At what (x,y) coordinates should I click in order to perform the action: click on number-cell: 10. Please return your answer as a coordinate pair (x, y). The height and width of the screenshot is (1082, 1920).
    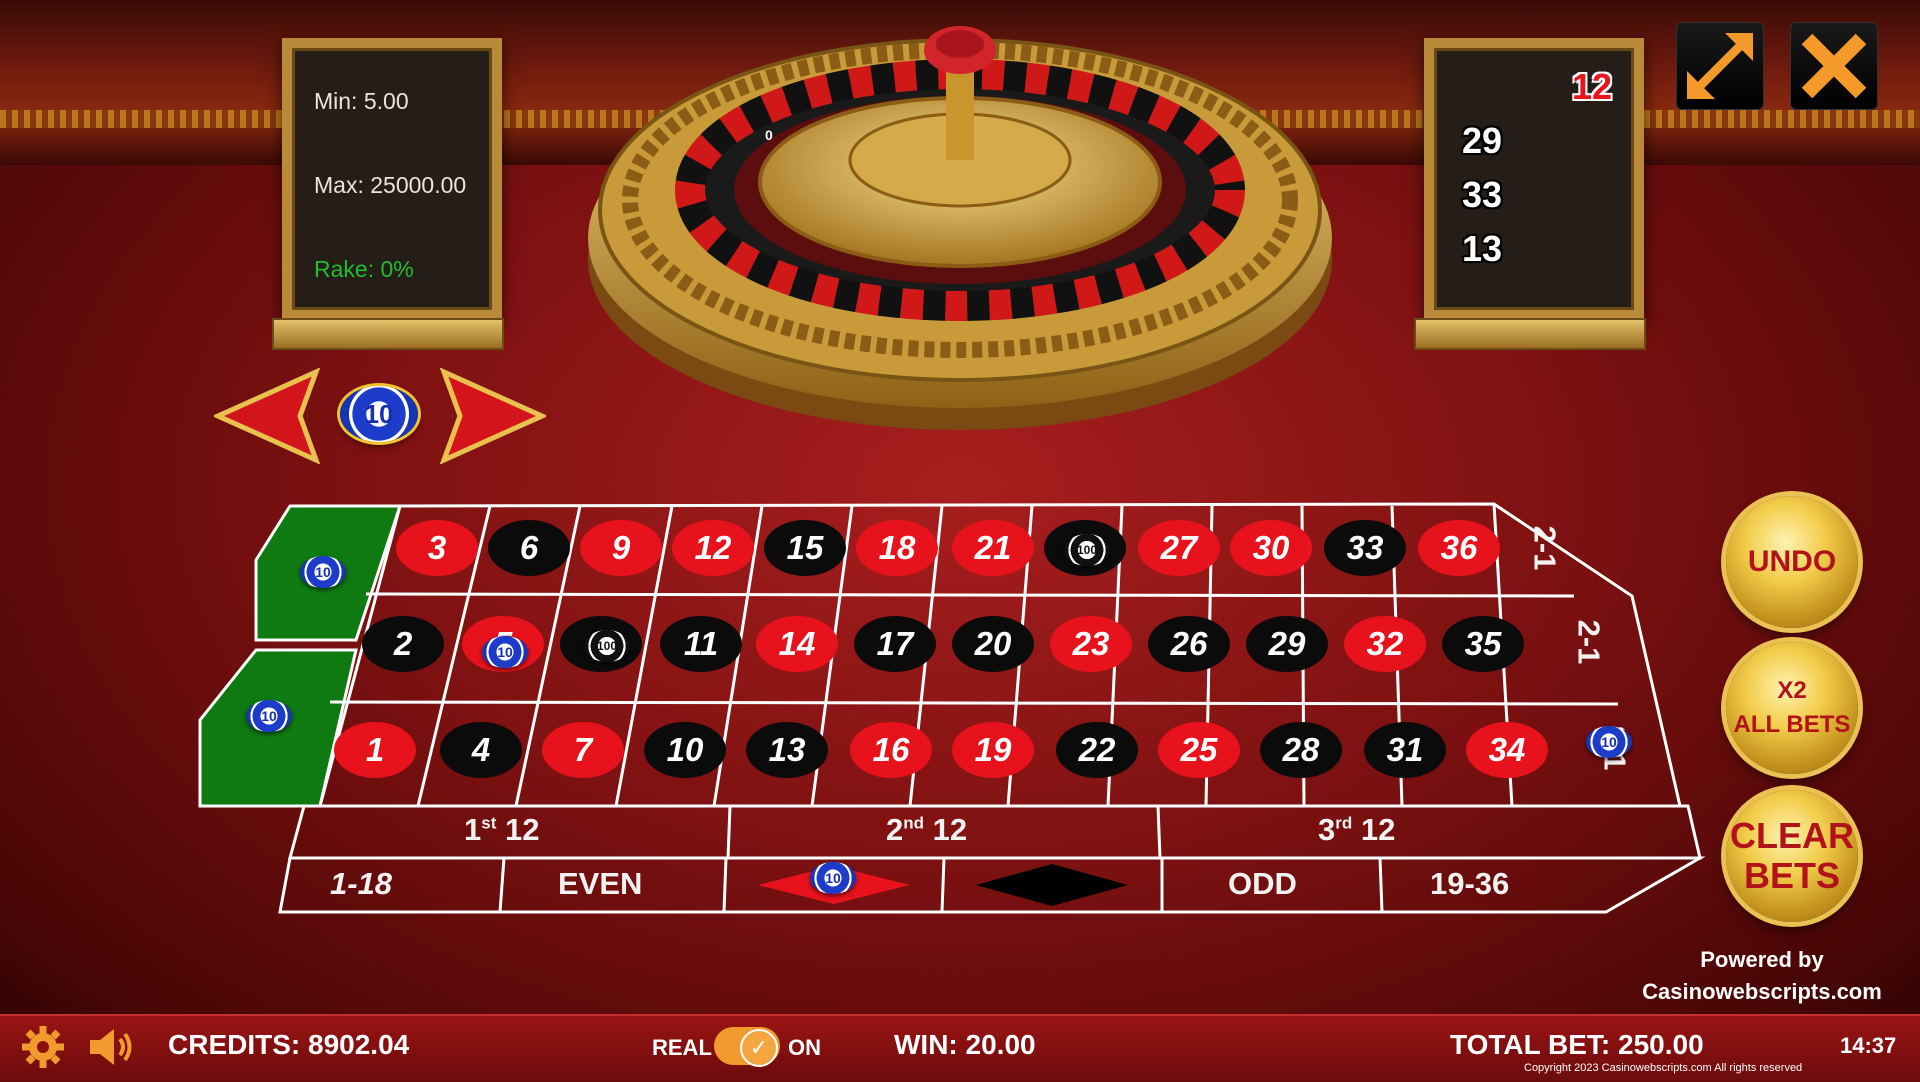
    Looking at the image, I should click on (685, 750).